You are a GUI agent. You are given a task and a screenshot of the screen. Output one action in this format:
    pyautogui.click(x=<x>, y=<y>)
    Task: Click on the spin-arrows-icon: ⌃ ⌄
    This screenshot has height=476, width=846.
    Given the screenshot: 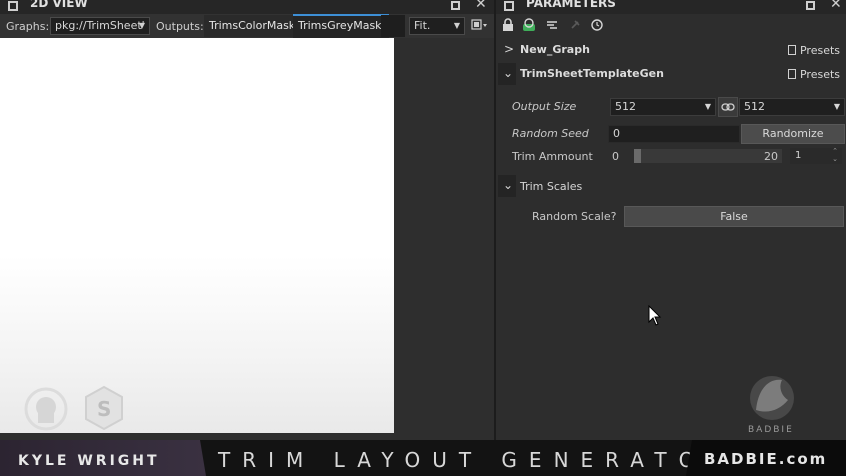 What is the action you would take?
    pyautogui.click(x=835, y=155)
    